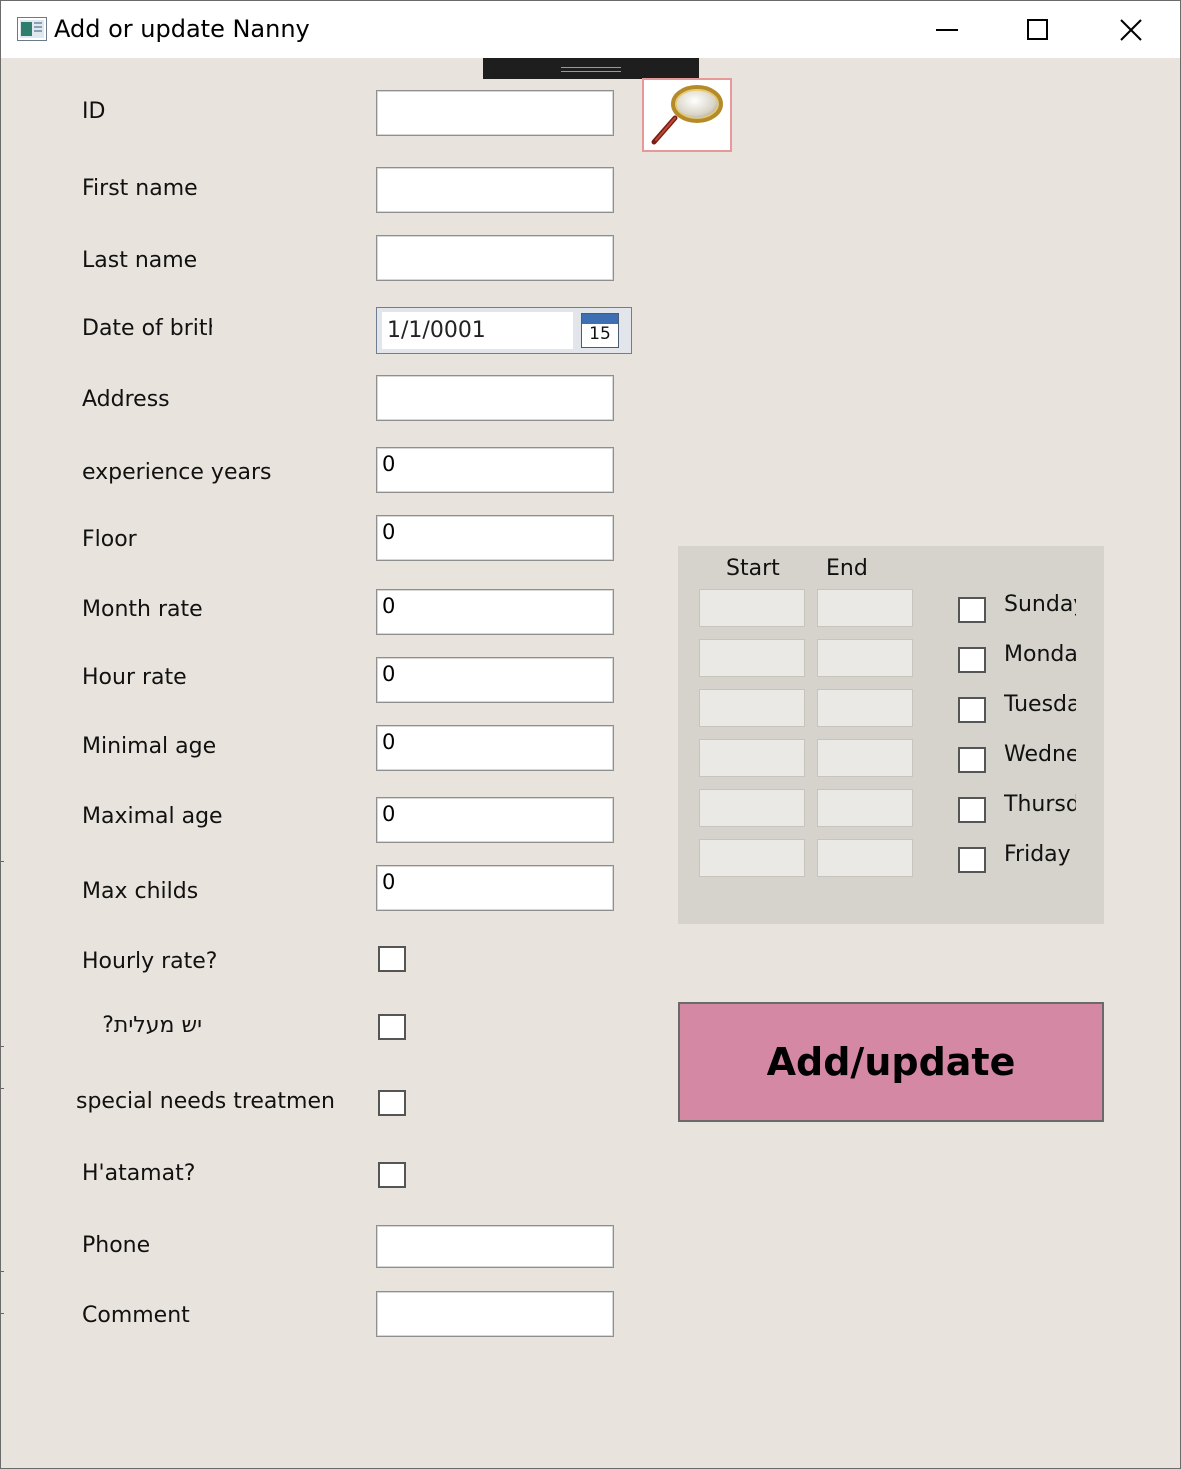  I want to click on month-rate-input: 0, so click(495, 612).